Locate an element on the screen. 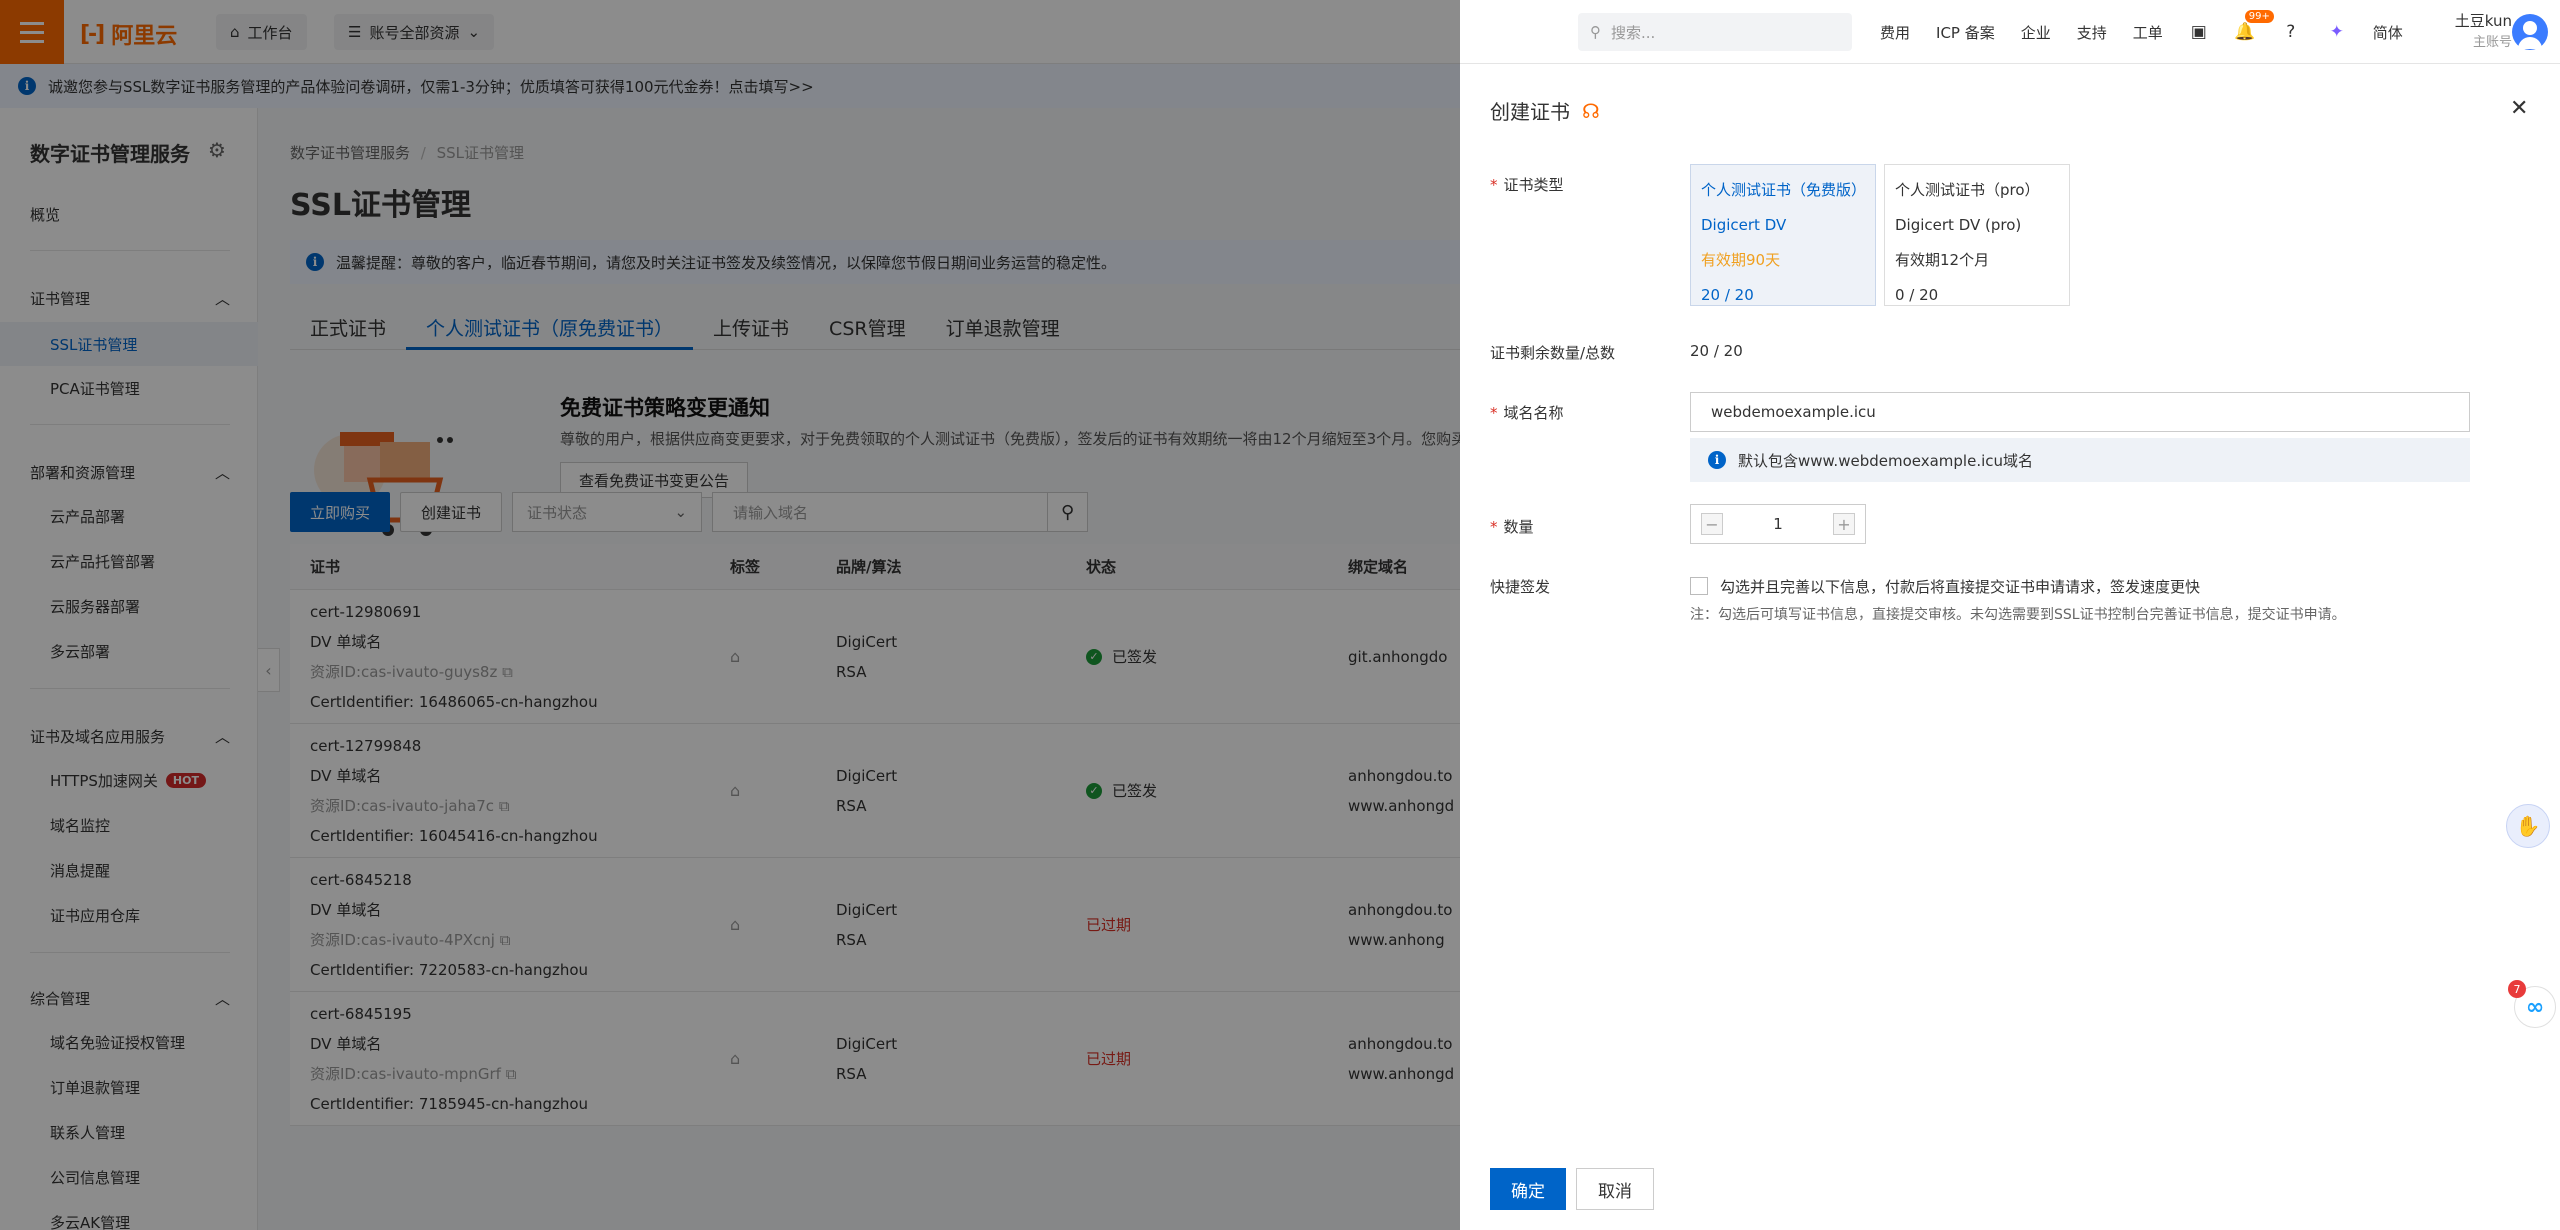 The height and width of the screenshot is (1230, 2560). close-icon: ✕ is located at coordinates (2519, 108).